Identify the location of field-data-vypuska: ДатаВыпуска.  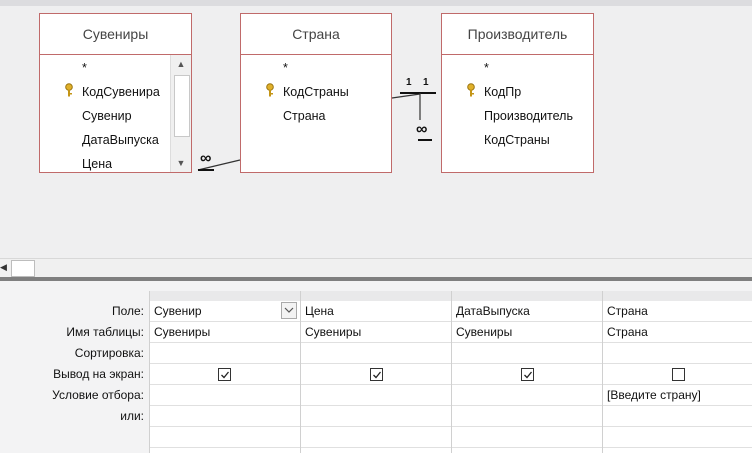
(120, 140).